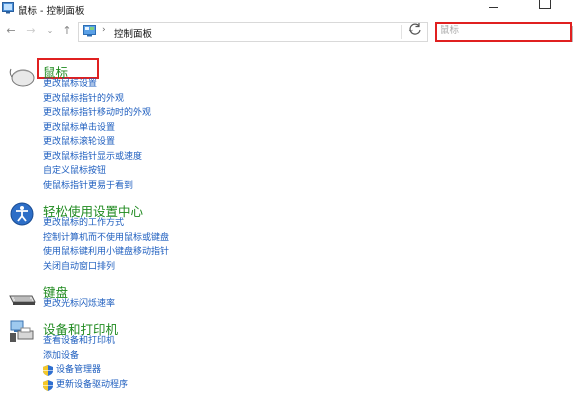 The height and width of the screenshot is (397, 577). I want to click on forward-arrow-icon: →, so click(31, 31).